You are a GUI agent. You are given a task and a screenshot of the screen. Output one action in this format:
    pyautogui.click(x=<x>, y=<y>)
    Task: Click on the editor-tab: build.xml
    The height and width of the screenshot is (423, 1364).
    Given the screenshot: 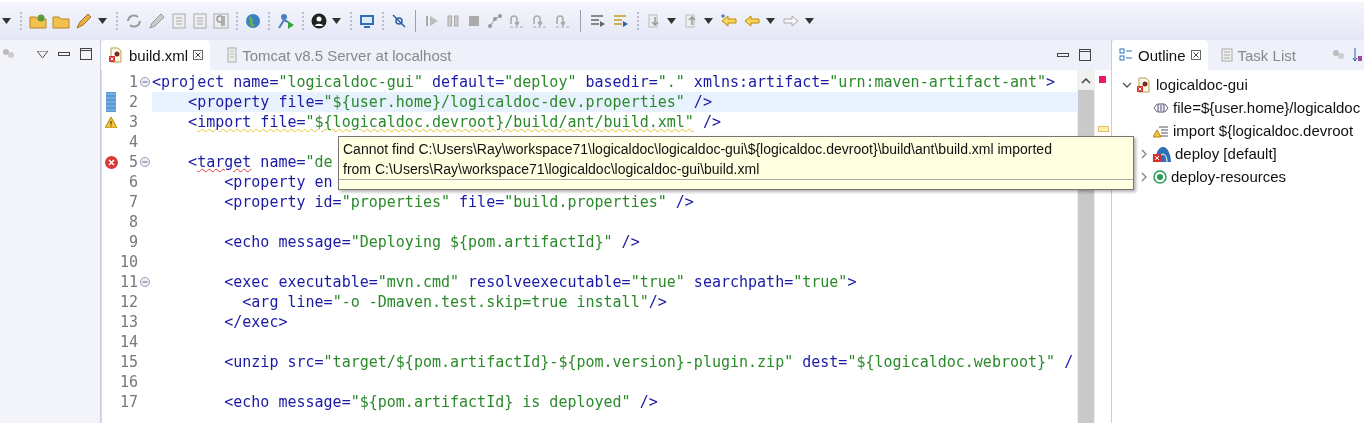 What is the action you would take?
    pyautogui.click(x=156, y=55)
    